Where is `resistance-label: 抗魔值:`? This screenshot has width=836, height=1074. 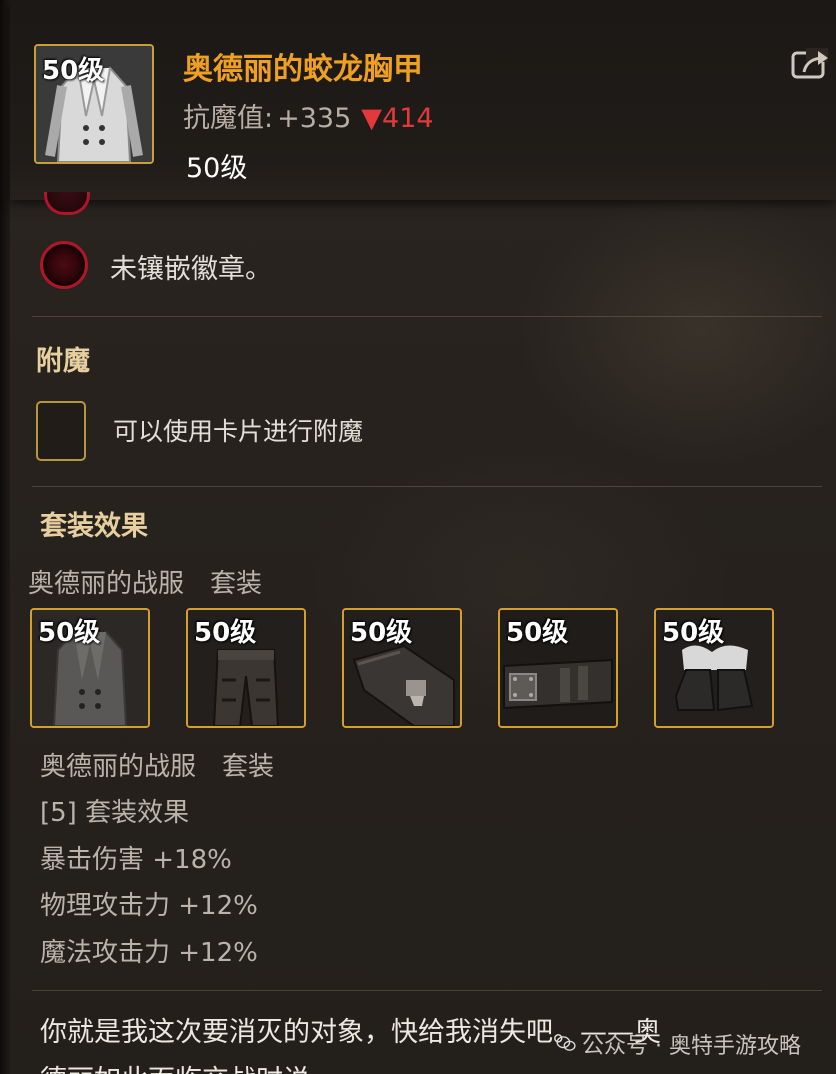
resistance-label: 抗魔值: is located at coordinates (228, 118).